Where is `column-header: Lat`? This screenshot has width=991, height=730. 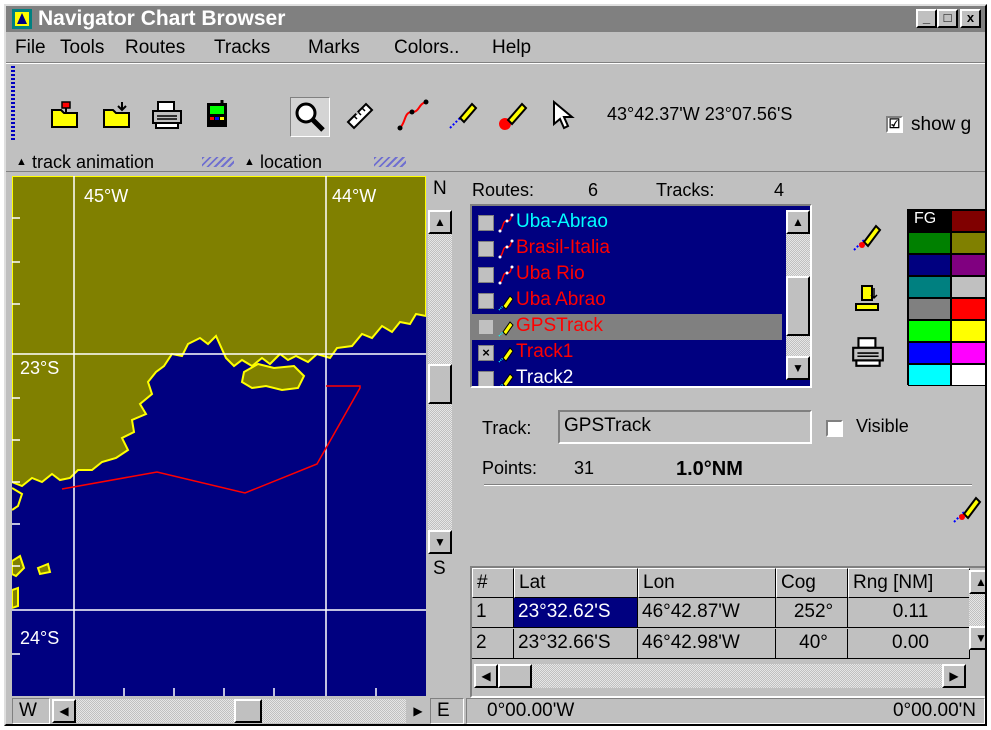
column-header: Lat is located at coordinates (576, 583).